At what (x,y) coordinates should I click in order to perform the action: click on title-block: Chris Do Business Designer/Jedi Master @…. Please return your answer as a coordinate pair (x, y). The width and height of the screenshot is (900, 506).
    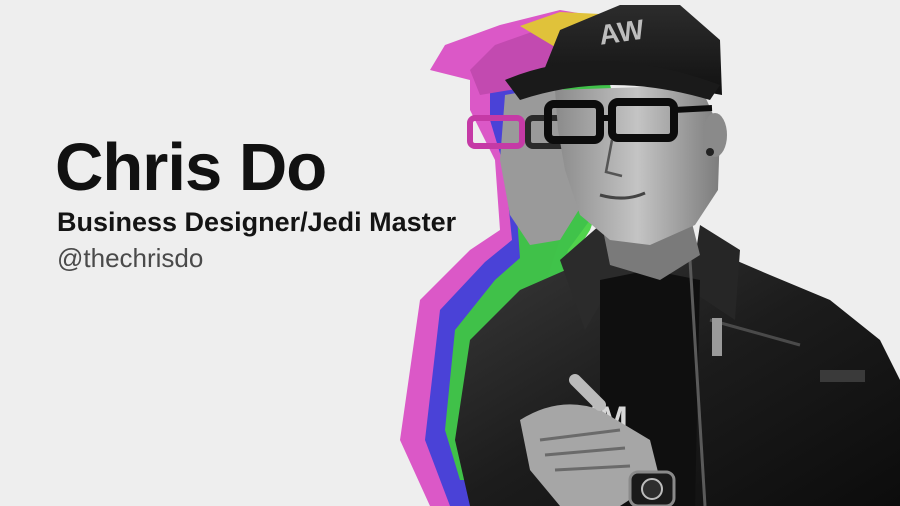
    Looking at the image, I should click on (255, 203).